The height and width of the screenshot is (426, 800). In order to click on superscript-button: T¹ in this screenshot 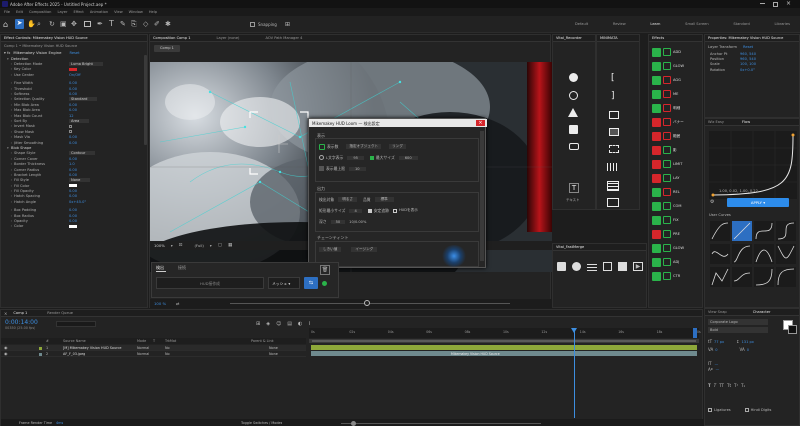, I will do `click(736, 385)`.